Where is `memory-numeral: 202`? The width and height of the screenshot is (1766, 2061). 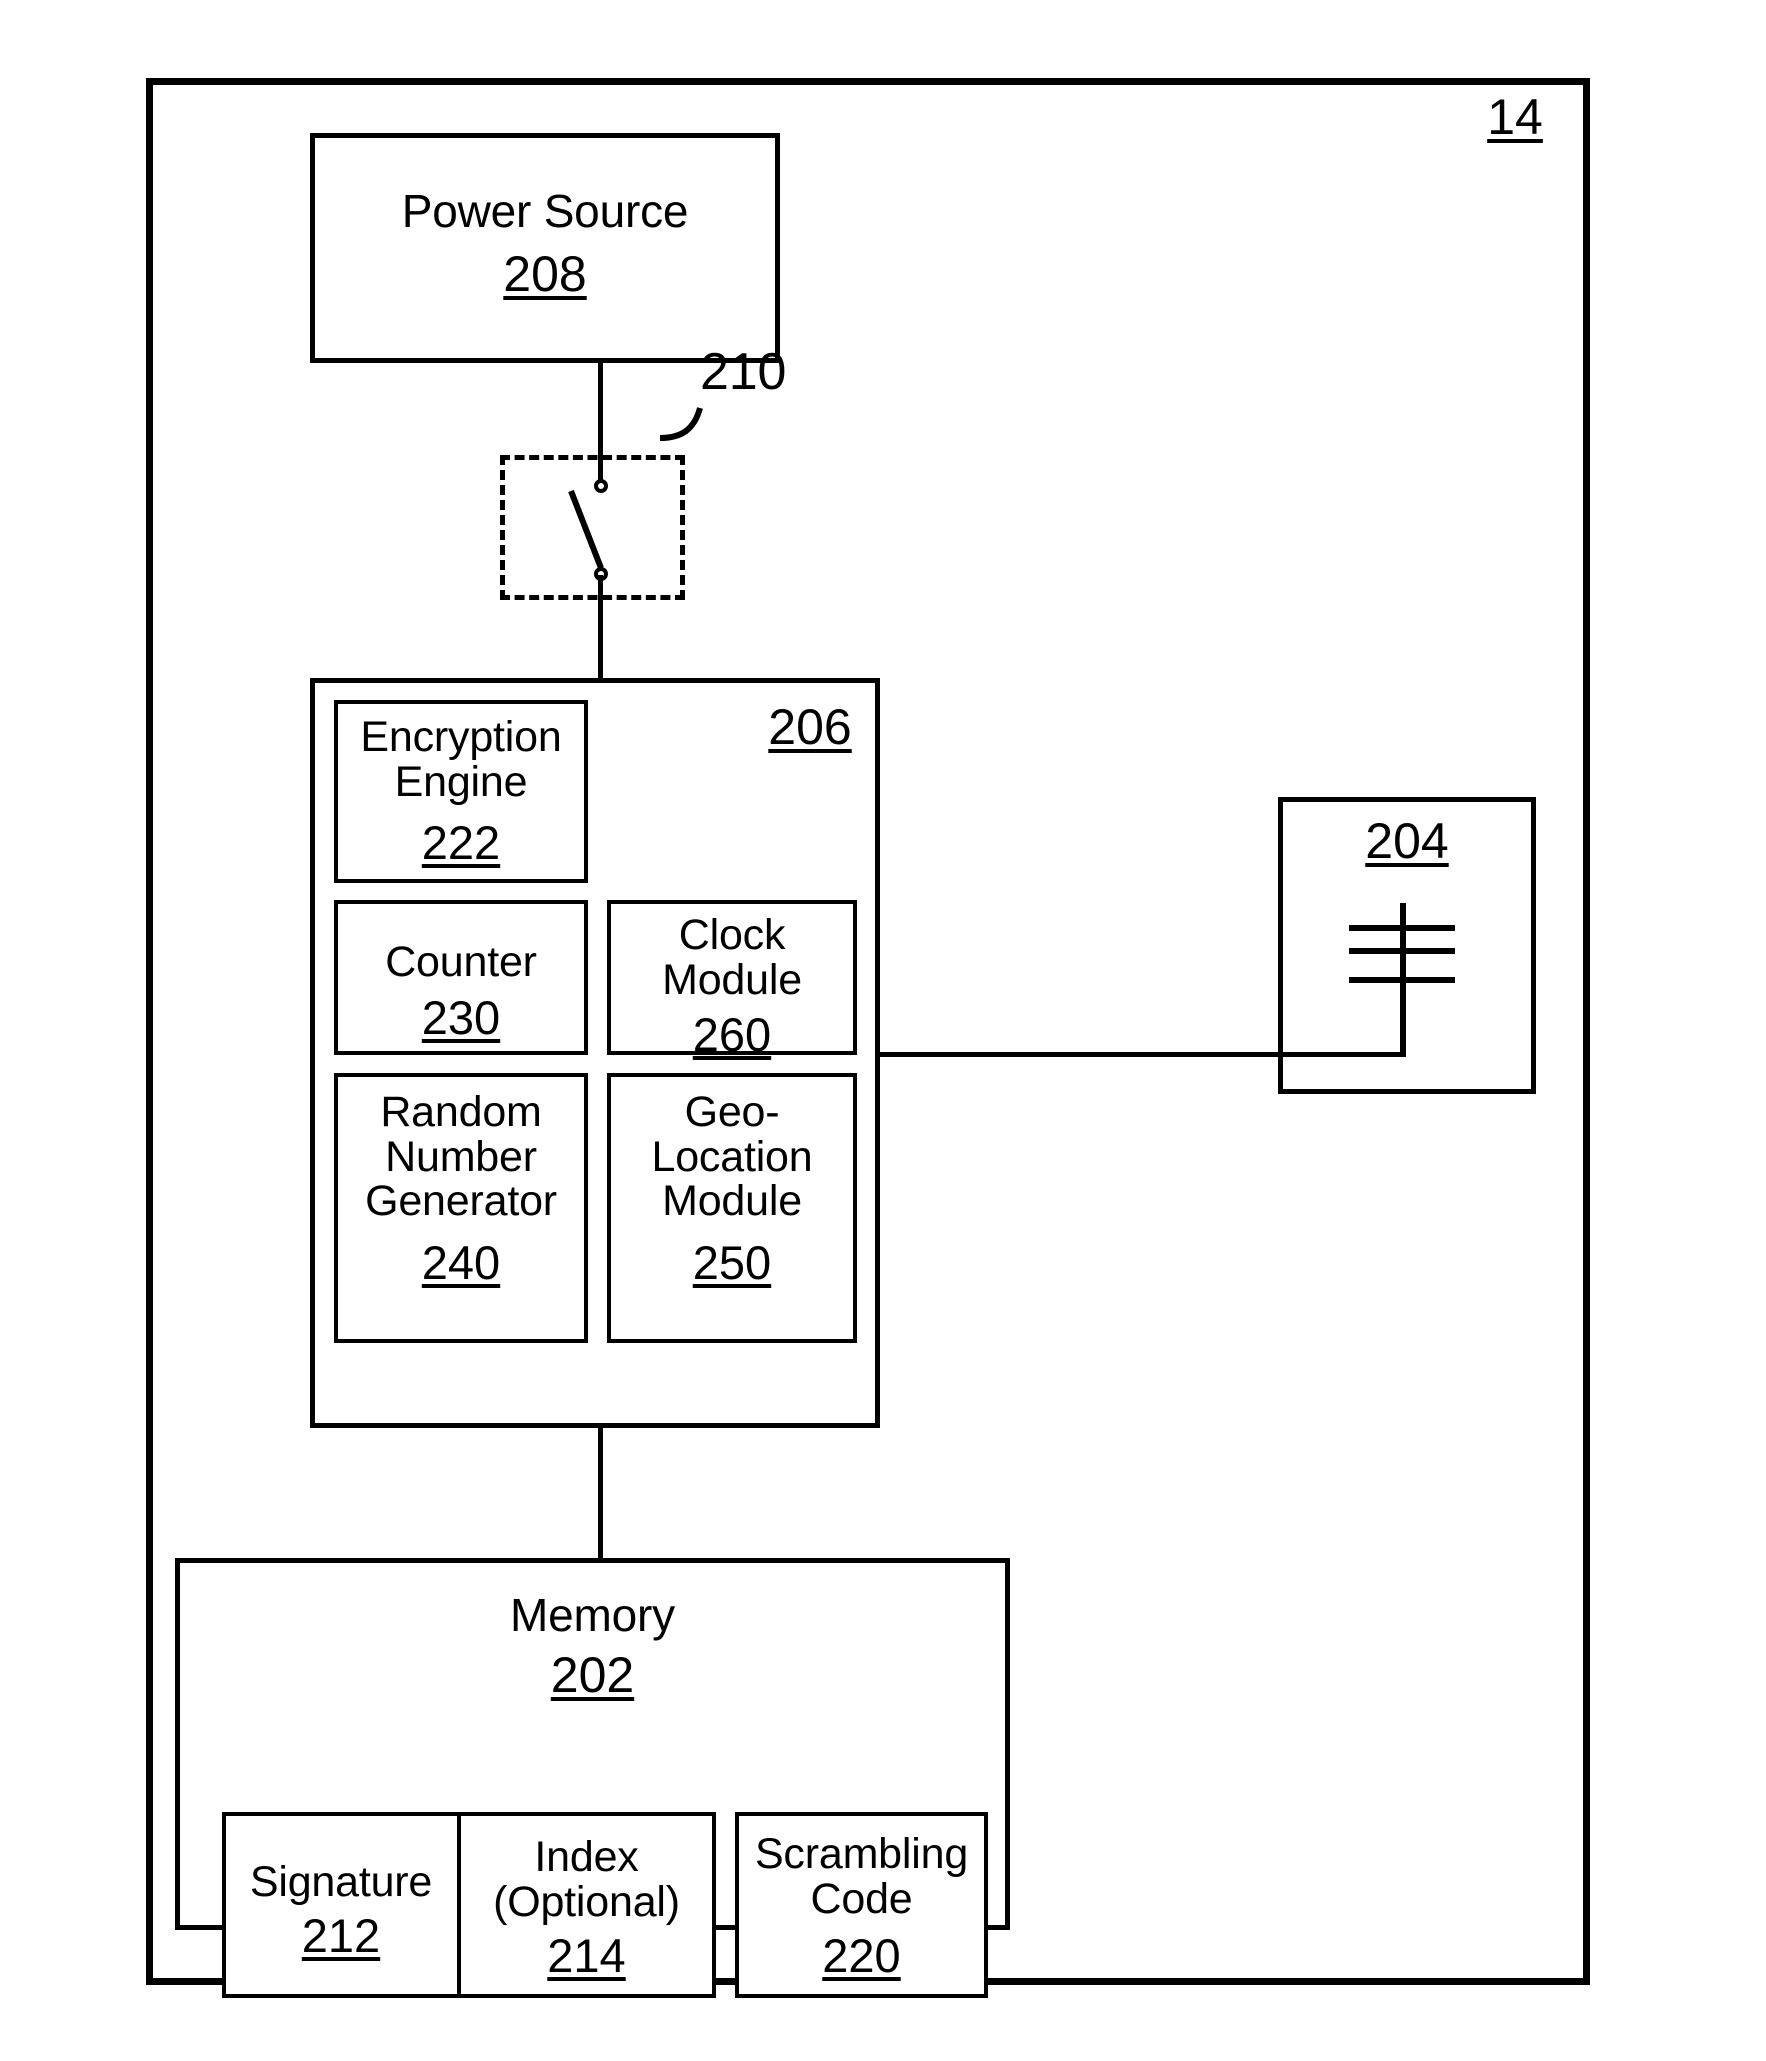 memory-numeral: 202 is located at coordinates (592, 1675).